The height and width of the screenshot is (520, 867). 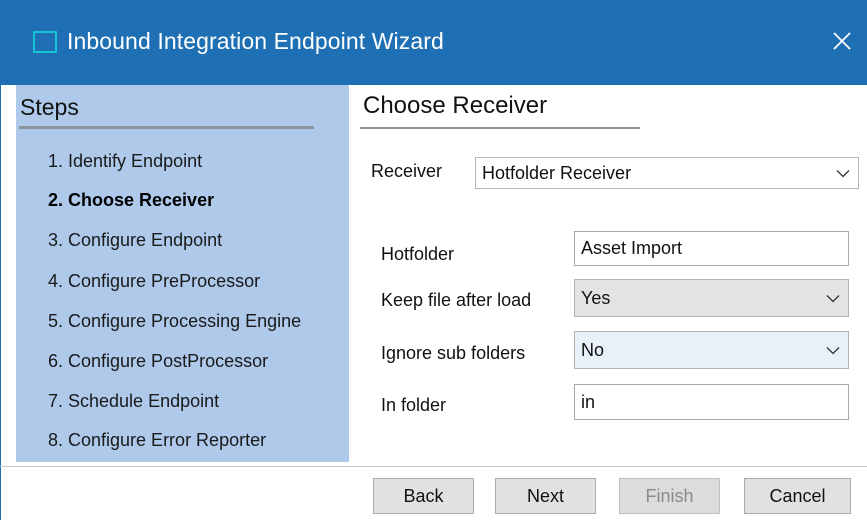 What do you see at coordinates (49, 107) in the screenshot?
I see `steps-title: Steps` at bounding box center [49, 107].